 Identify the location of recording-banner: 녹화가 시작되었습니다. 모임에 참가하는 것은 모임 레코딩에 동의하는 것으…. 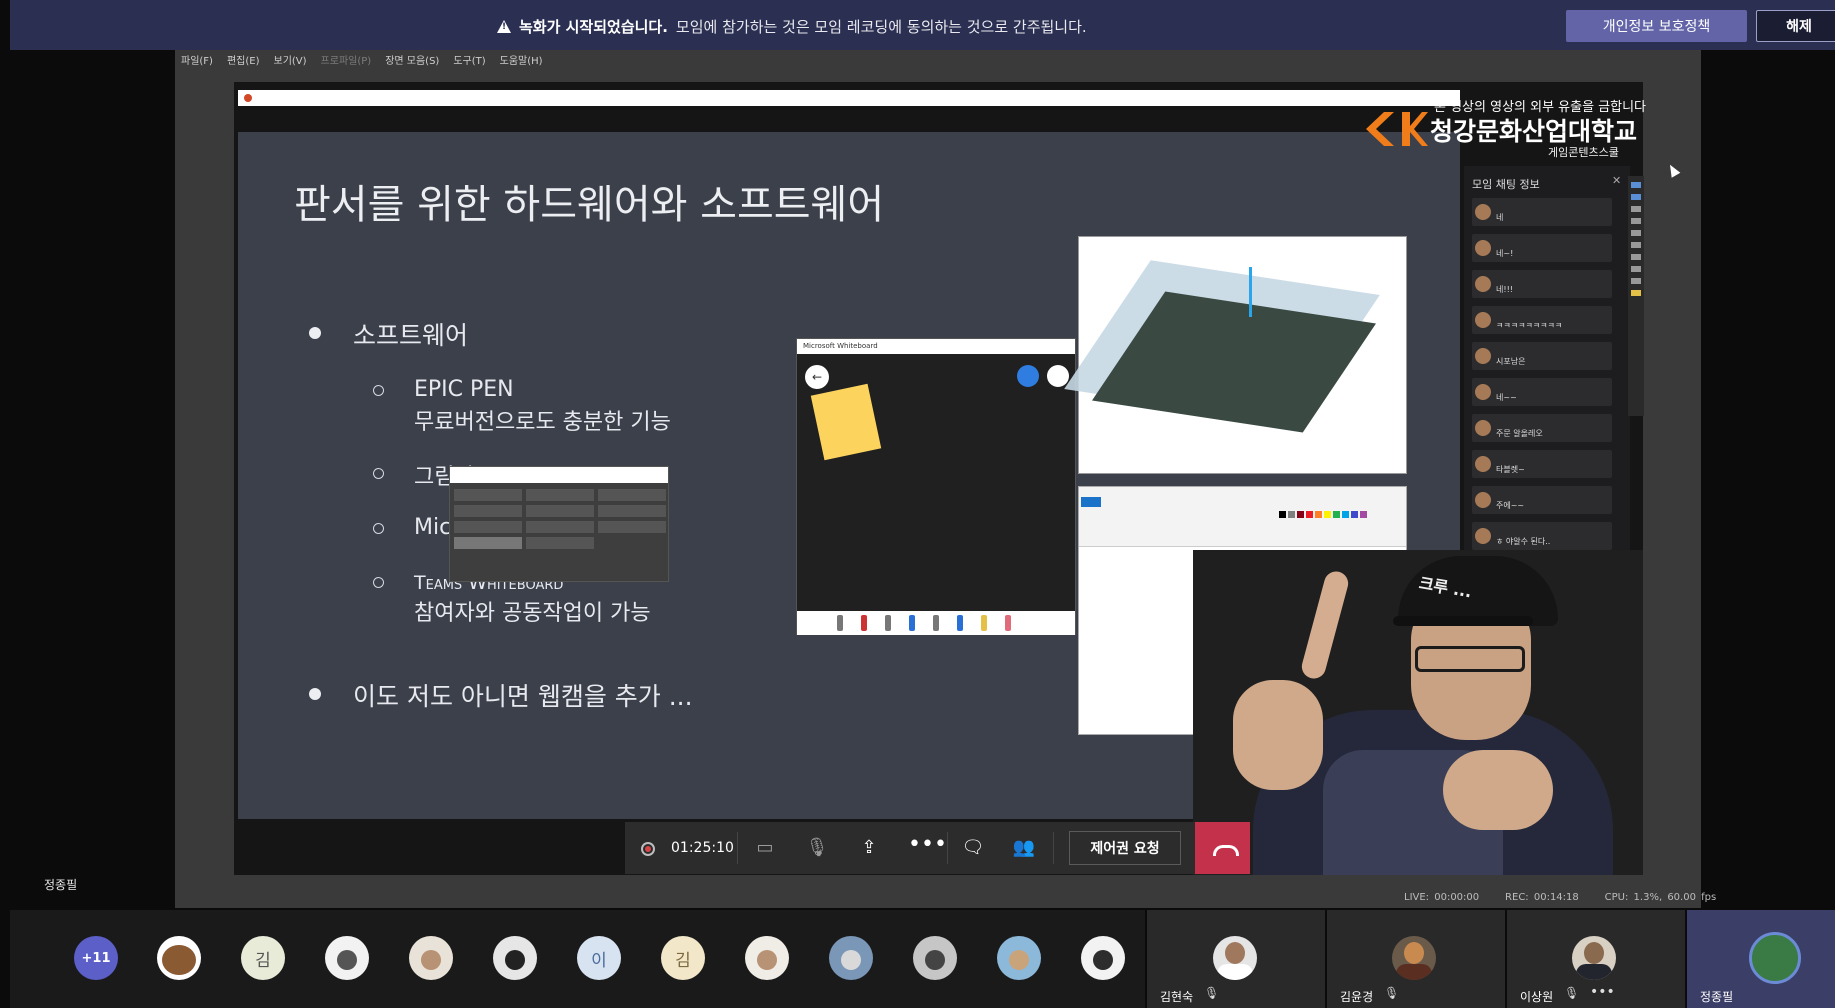
(922, 25).